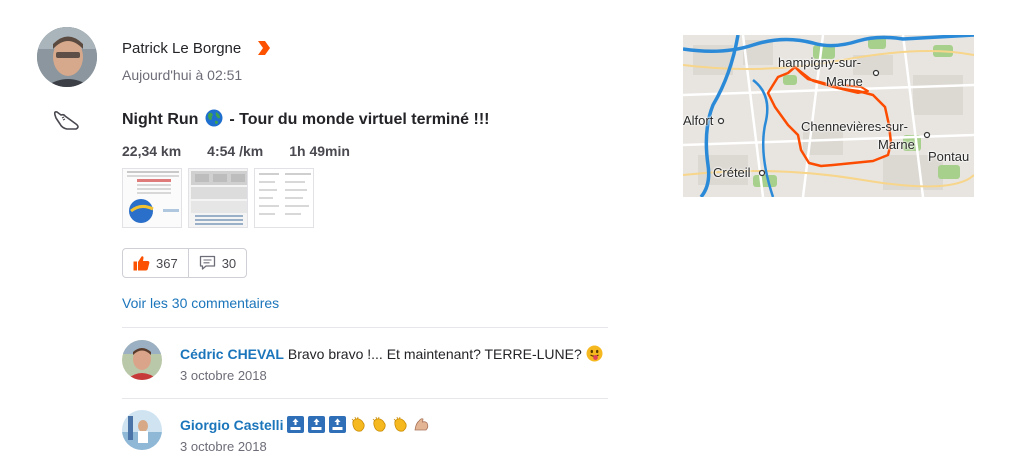 The width and height of the screenshot is (1029, 467). I want to click on subscriber-badge-icon, so click(263, 48).